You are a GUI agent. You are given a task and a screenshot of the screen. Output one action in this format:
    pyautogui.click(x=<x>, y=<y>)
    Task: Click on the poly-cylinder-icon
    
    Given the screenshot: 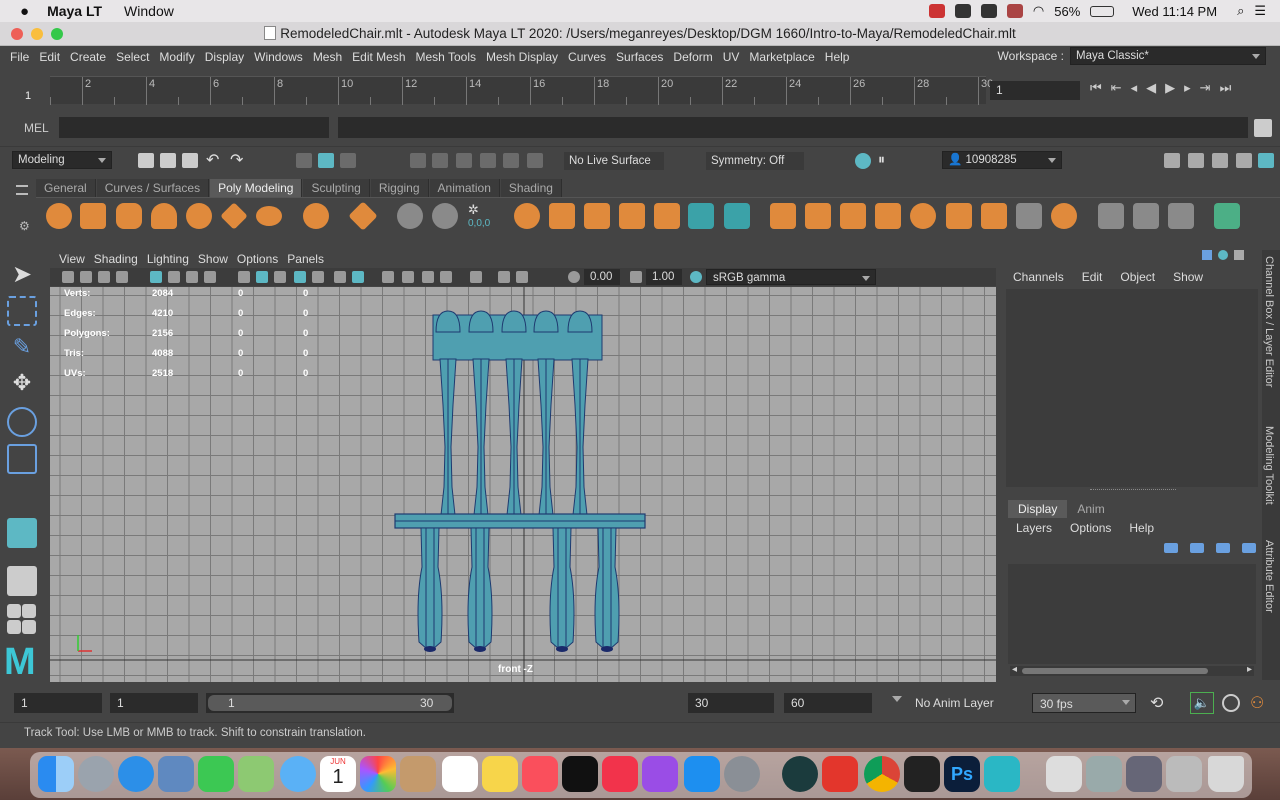 What is the action you would take?
    pyautogui.click(x=129, y=216)
    